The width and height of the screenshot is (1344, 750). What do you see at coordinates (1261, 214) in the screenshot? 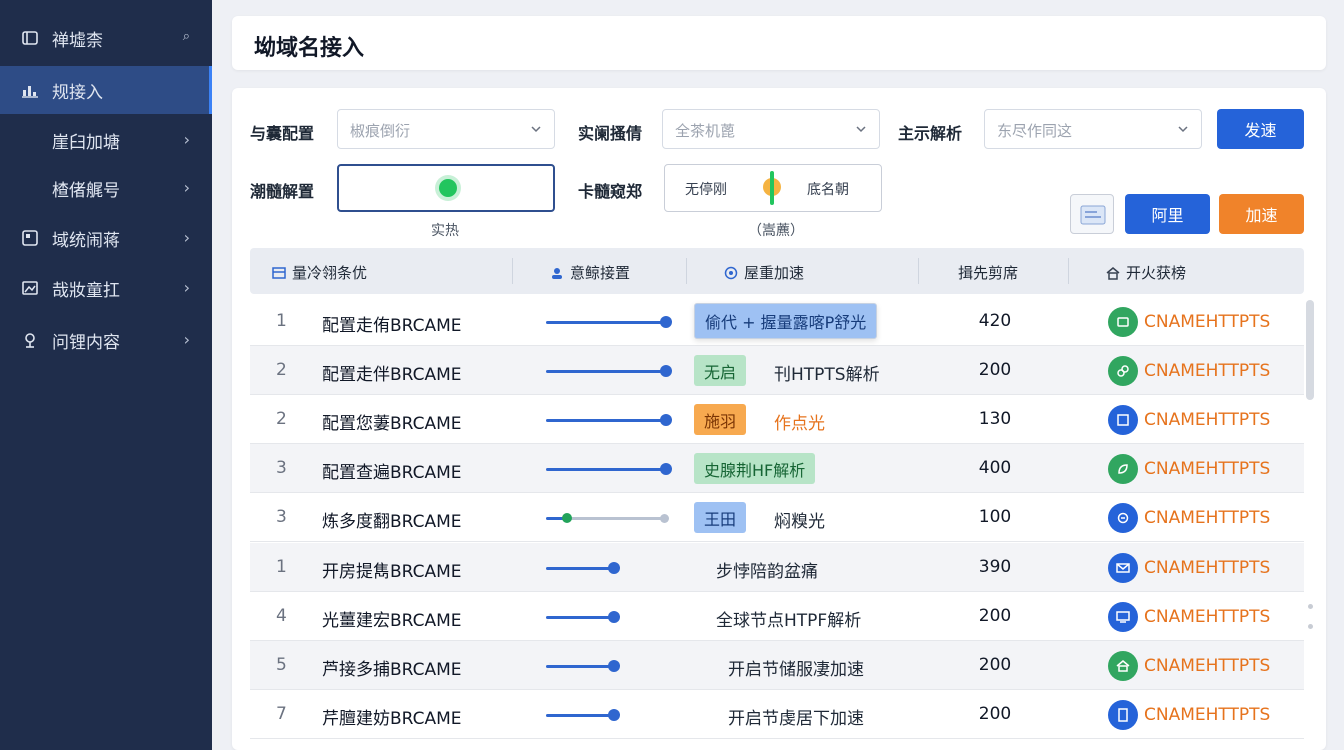
I see `accelerate-button: 加速` at bounding box center [1261, 214].